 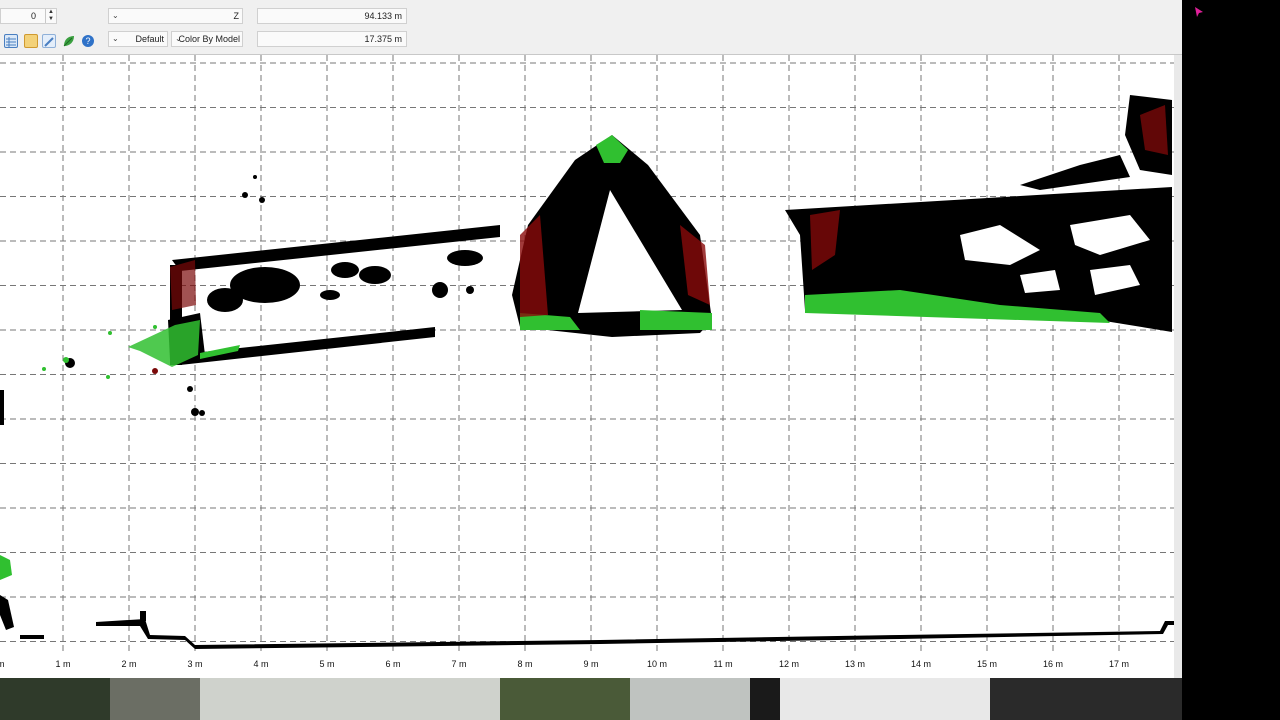 What do you see at coordinates (50, 16) in the screenshot?
I see `spin-arrows-icon: ▲ ▼` at bounding box center [50, 16].